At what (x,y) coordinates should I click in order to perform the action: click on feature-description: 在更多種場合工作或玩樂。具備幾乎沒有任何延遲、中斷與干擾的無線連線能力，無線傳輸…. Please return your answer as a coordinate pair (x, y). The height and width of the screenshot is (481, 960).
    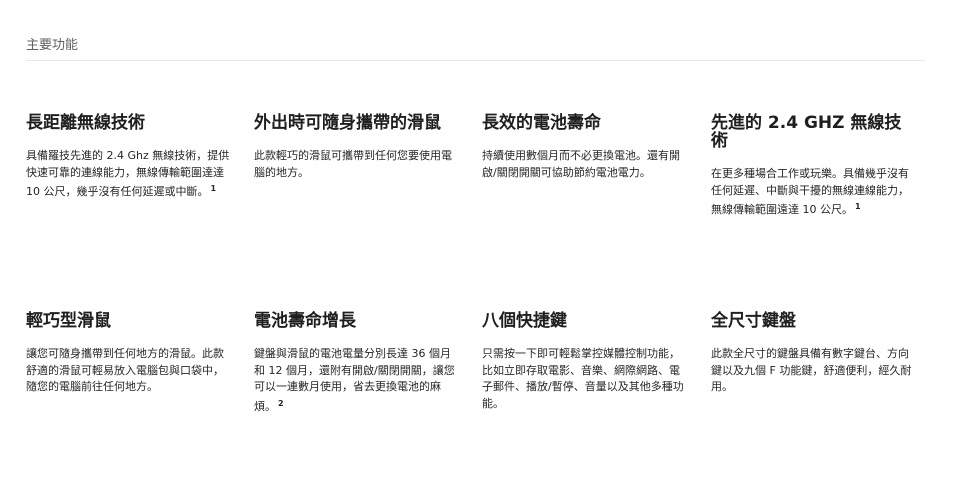
    Looking at the image, I should click on (810, 191).